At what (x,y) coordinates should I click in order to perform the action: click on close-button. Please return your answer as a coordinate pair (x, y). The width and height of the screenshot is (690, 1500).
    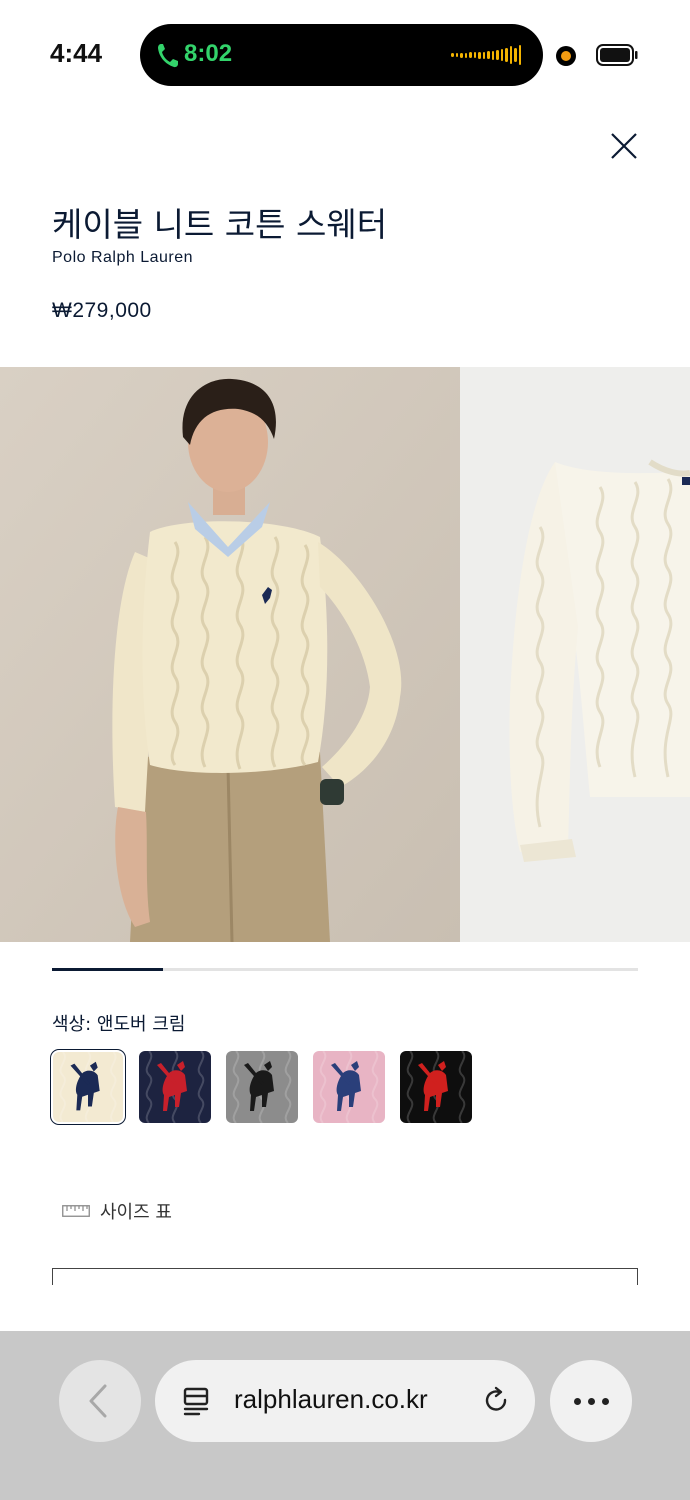
    Looking at the image, I should click on (624, 146).